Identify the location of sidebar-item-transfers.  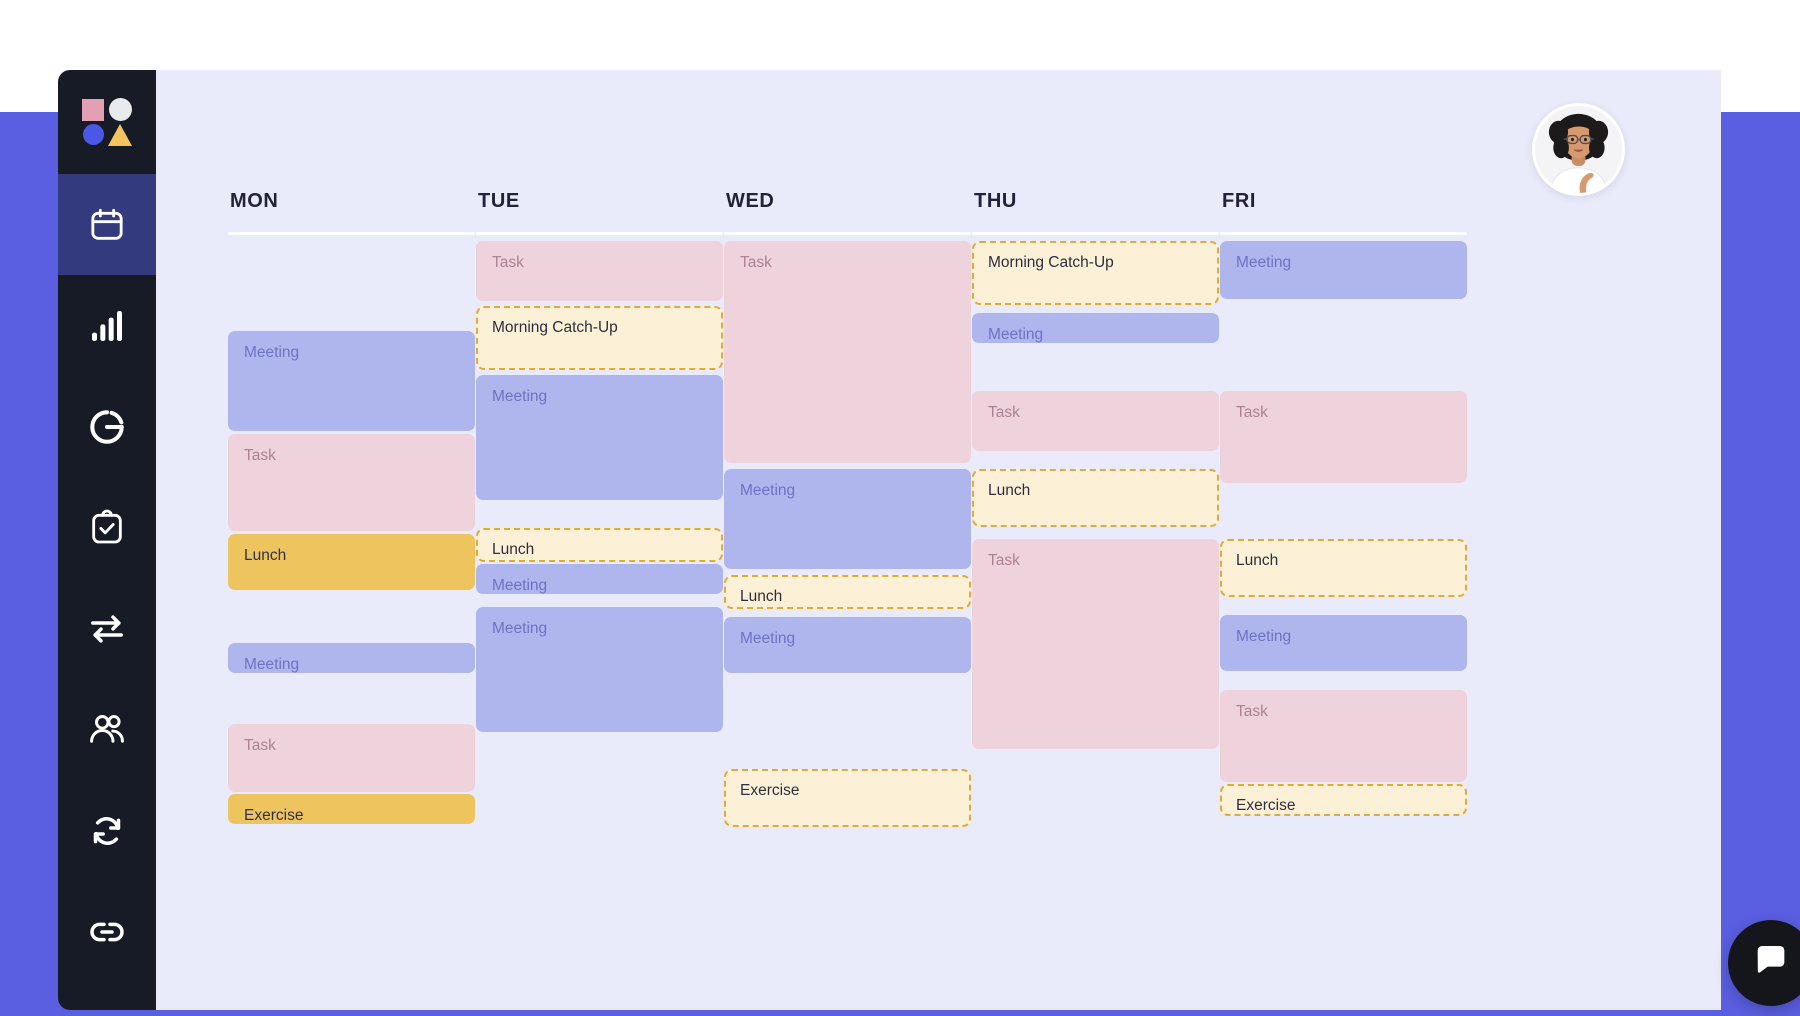
(107, 628).